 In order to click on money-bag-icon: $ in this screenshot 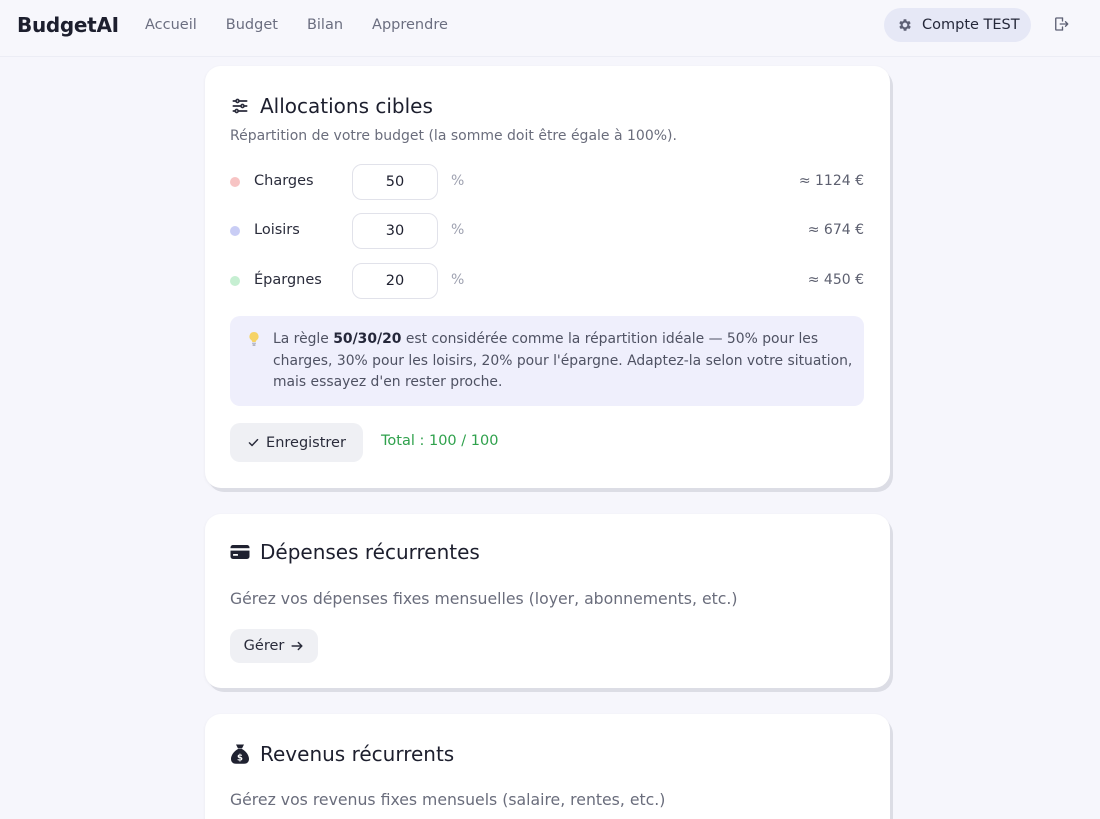, I will do `click(240, 754)`.